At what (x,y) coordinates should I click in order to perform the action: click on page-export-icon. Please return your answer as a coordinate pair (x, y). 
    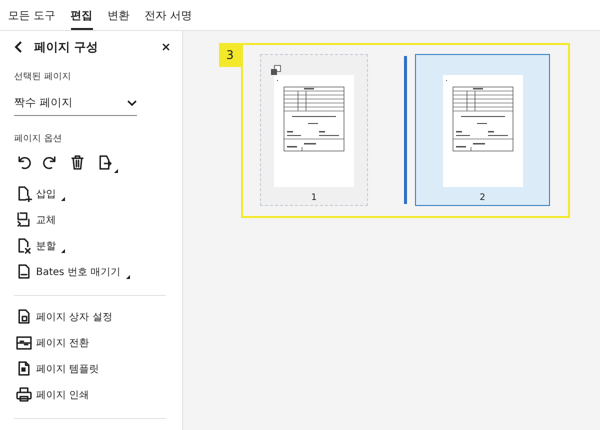
    Looking at the image, I should click on (105, 163).